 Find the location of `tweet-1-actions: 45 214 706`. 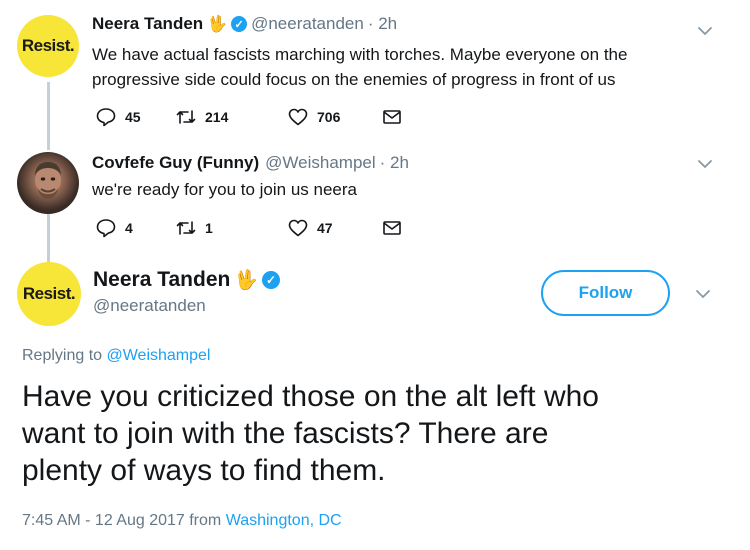

tweet-1-actions: 45 214 706 is located at coordinates (249, 117).